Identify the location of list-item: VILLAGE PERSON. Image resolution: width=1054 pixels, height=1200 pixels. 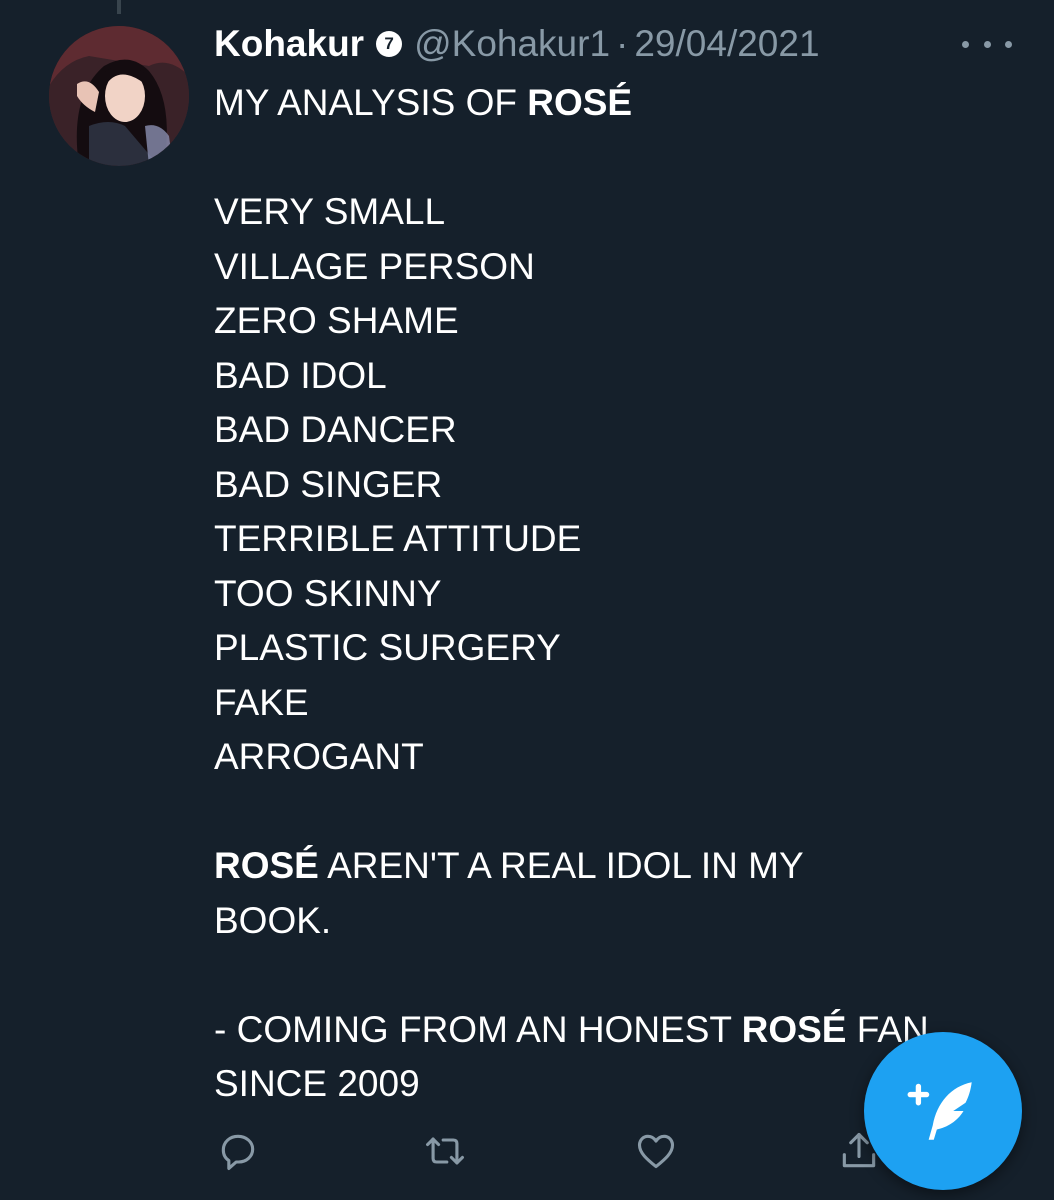
(374, 266).